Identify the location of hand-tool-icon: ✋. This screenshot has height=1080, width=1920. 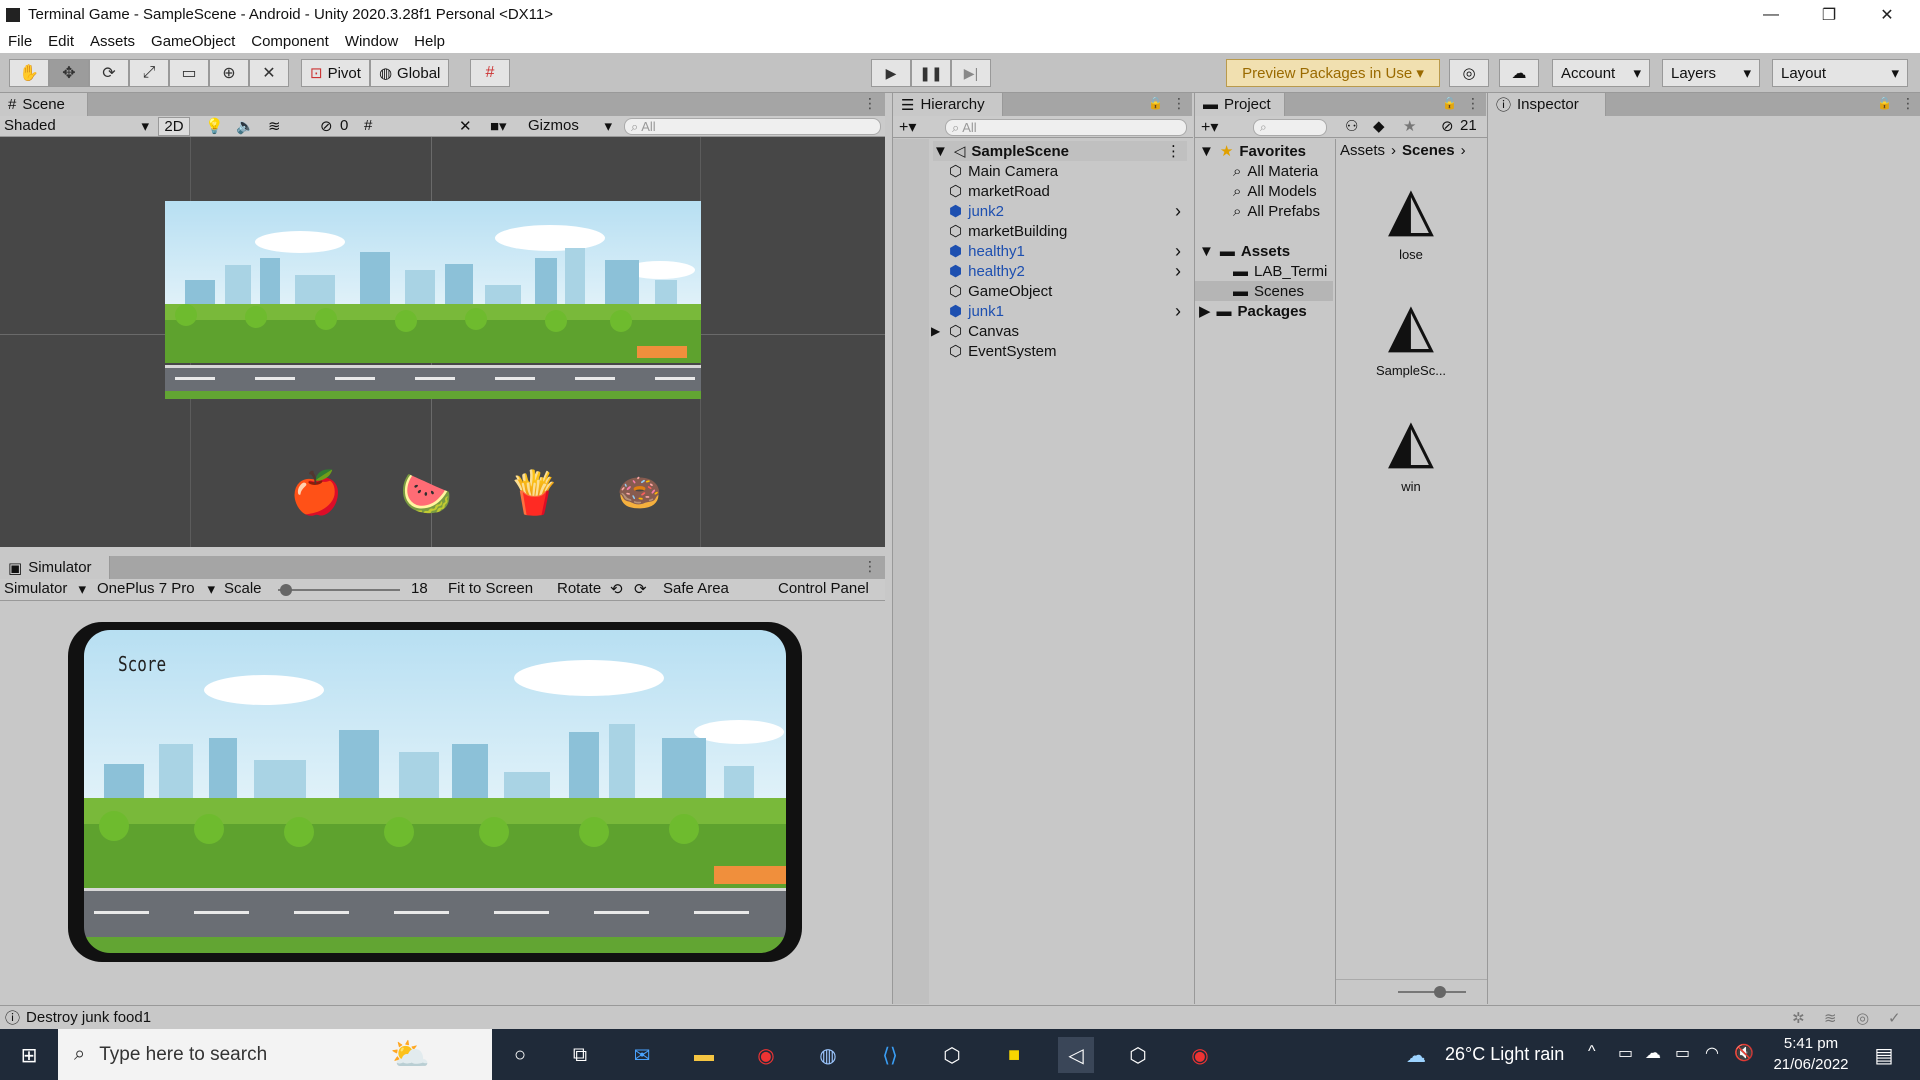
(29, 73).